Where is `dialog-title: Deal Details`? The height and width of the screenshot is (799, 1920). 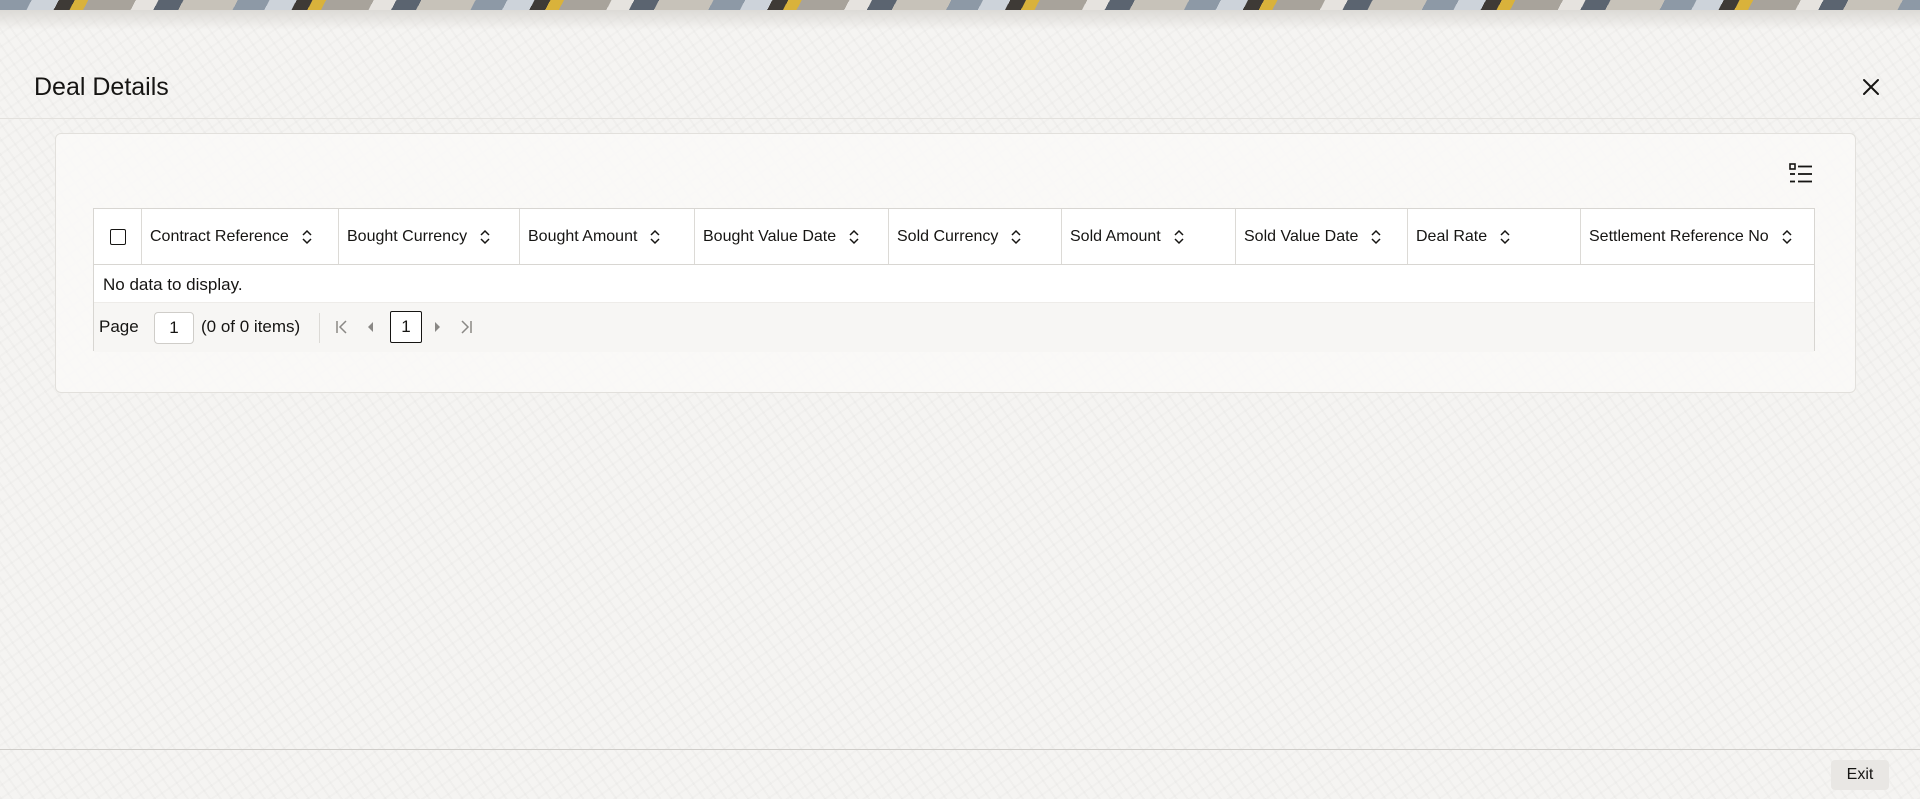 dialog-title: Deal Details is located at coordinates (101, 87).